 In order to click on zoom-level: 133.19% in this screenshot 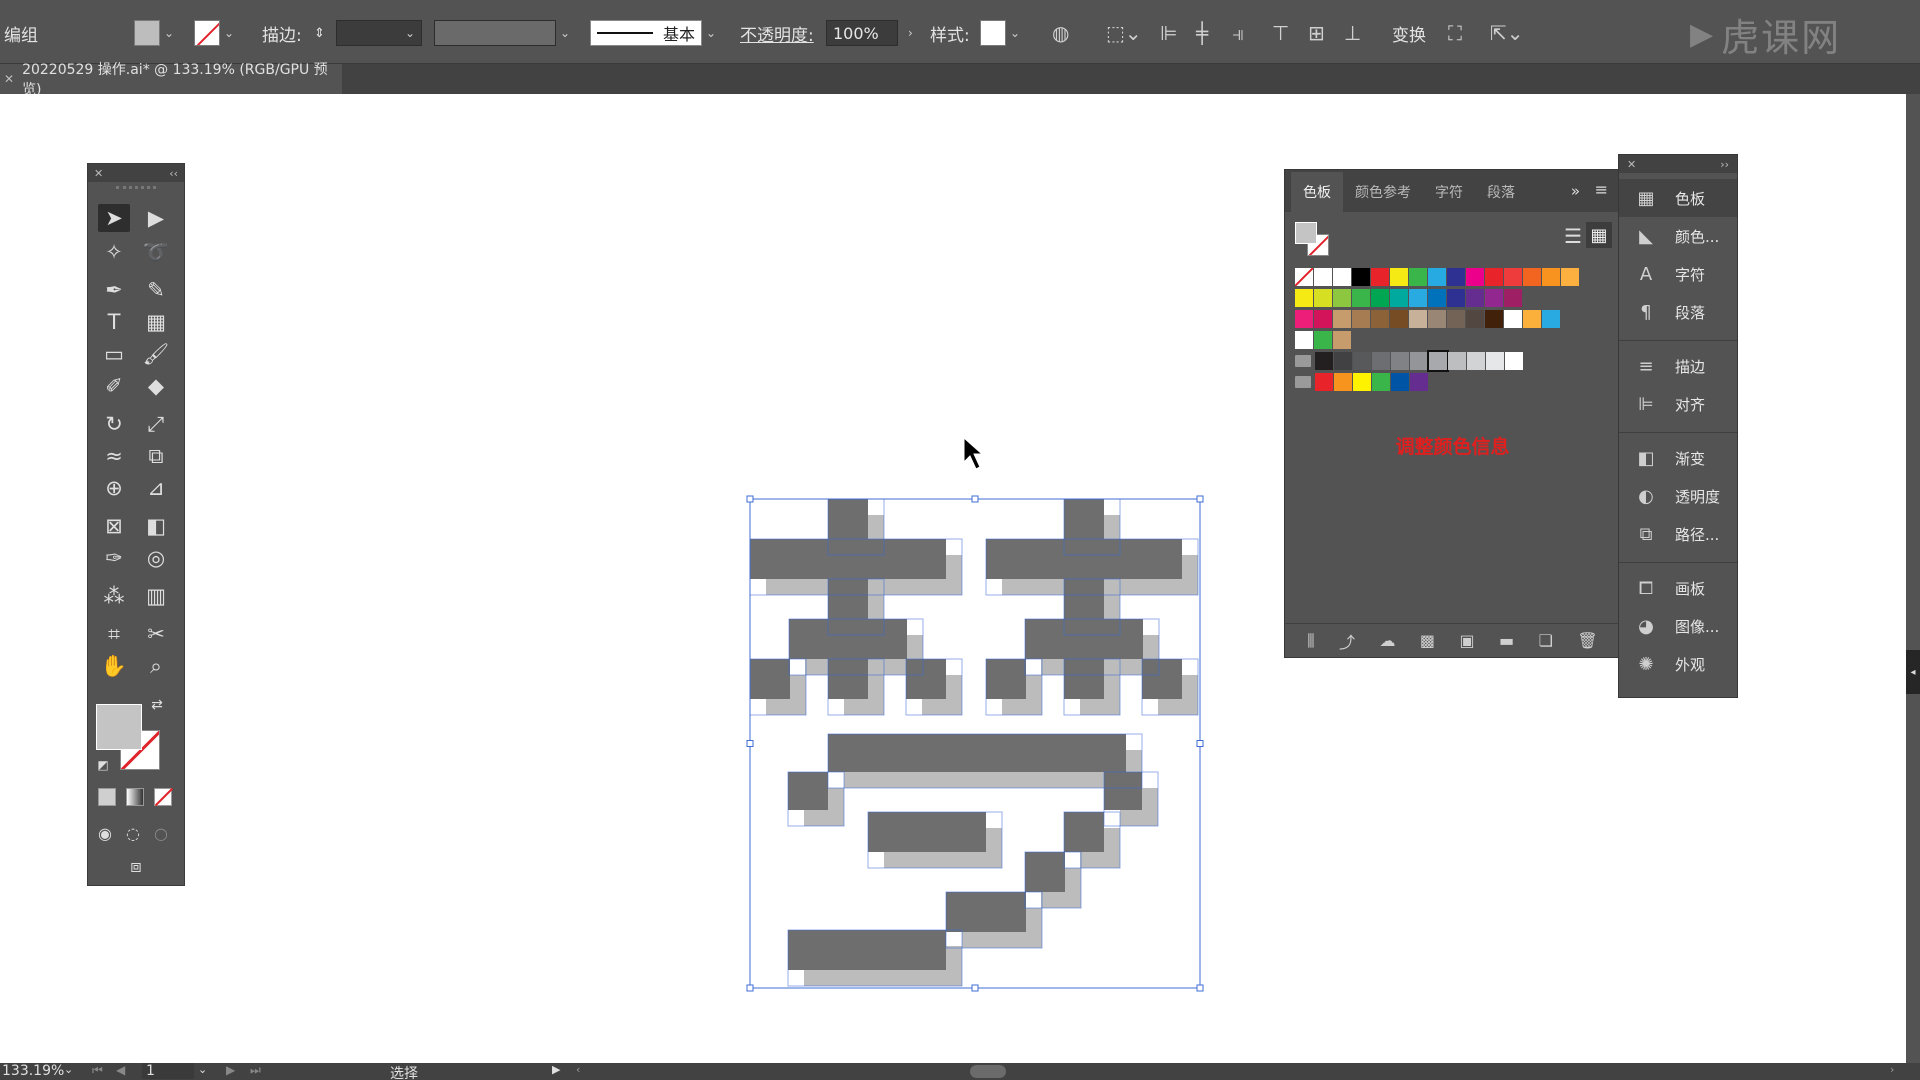, I will do `click(33, 1071)`.